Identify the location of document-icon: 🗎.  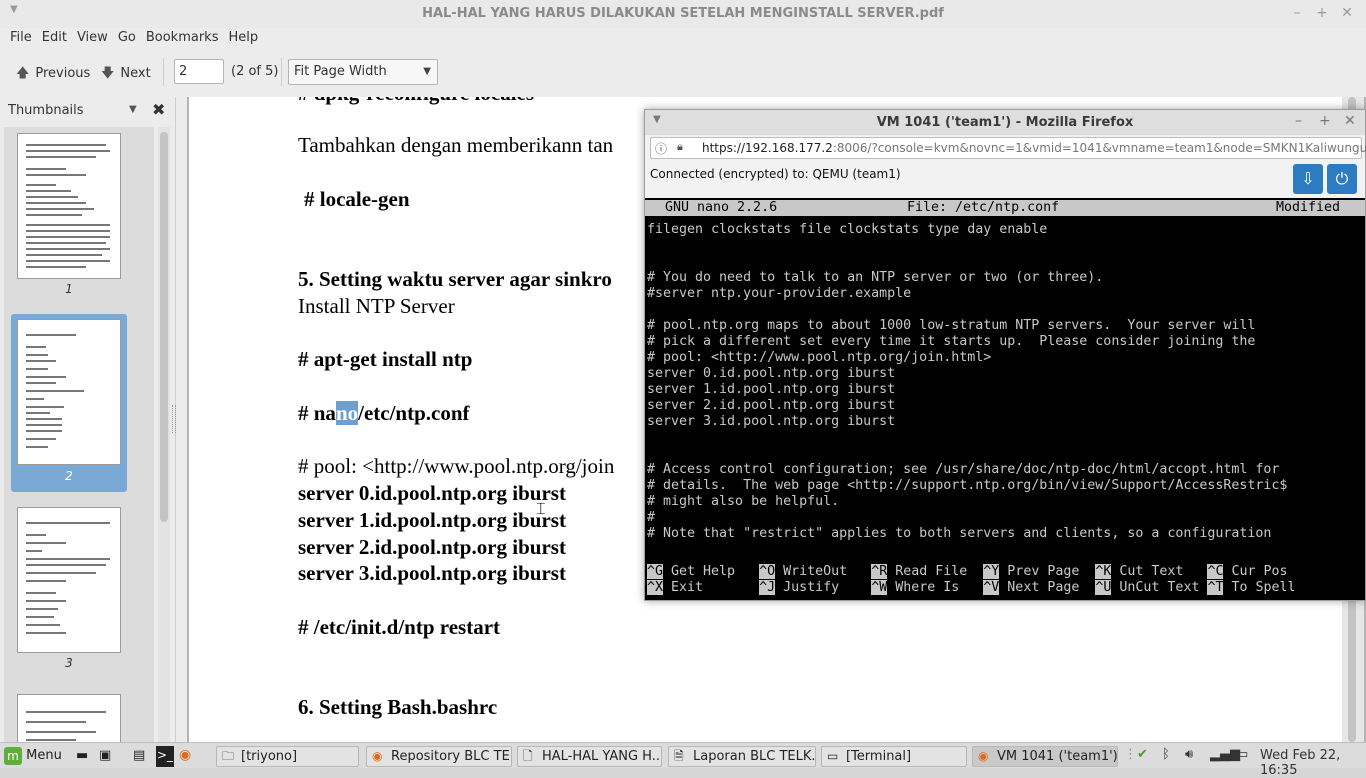
(679, 756).